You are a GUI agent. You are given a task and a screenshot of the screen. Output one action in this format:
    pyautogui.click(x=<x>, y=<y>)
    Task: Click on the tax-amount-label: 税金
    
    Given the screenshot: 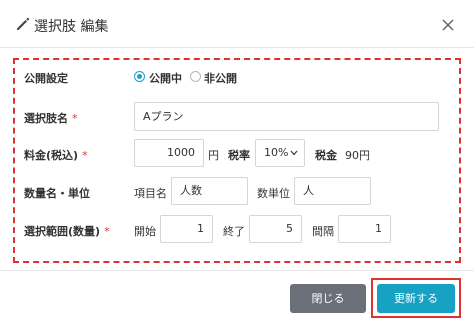 What is the action you would take?
    pyautogui.click(x=326, y=155)
    